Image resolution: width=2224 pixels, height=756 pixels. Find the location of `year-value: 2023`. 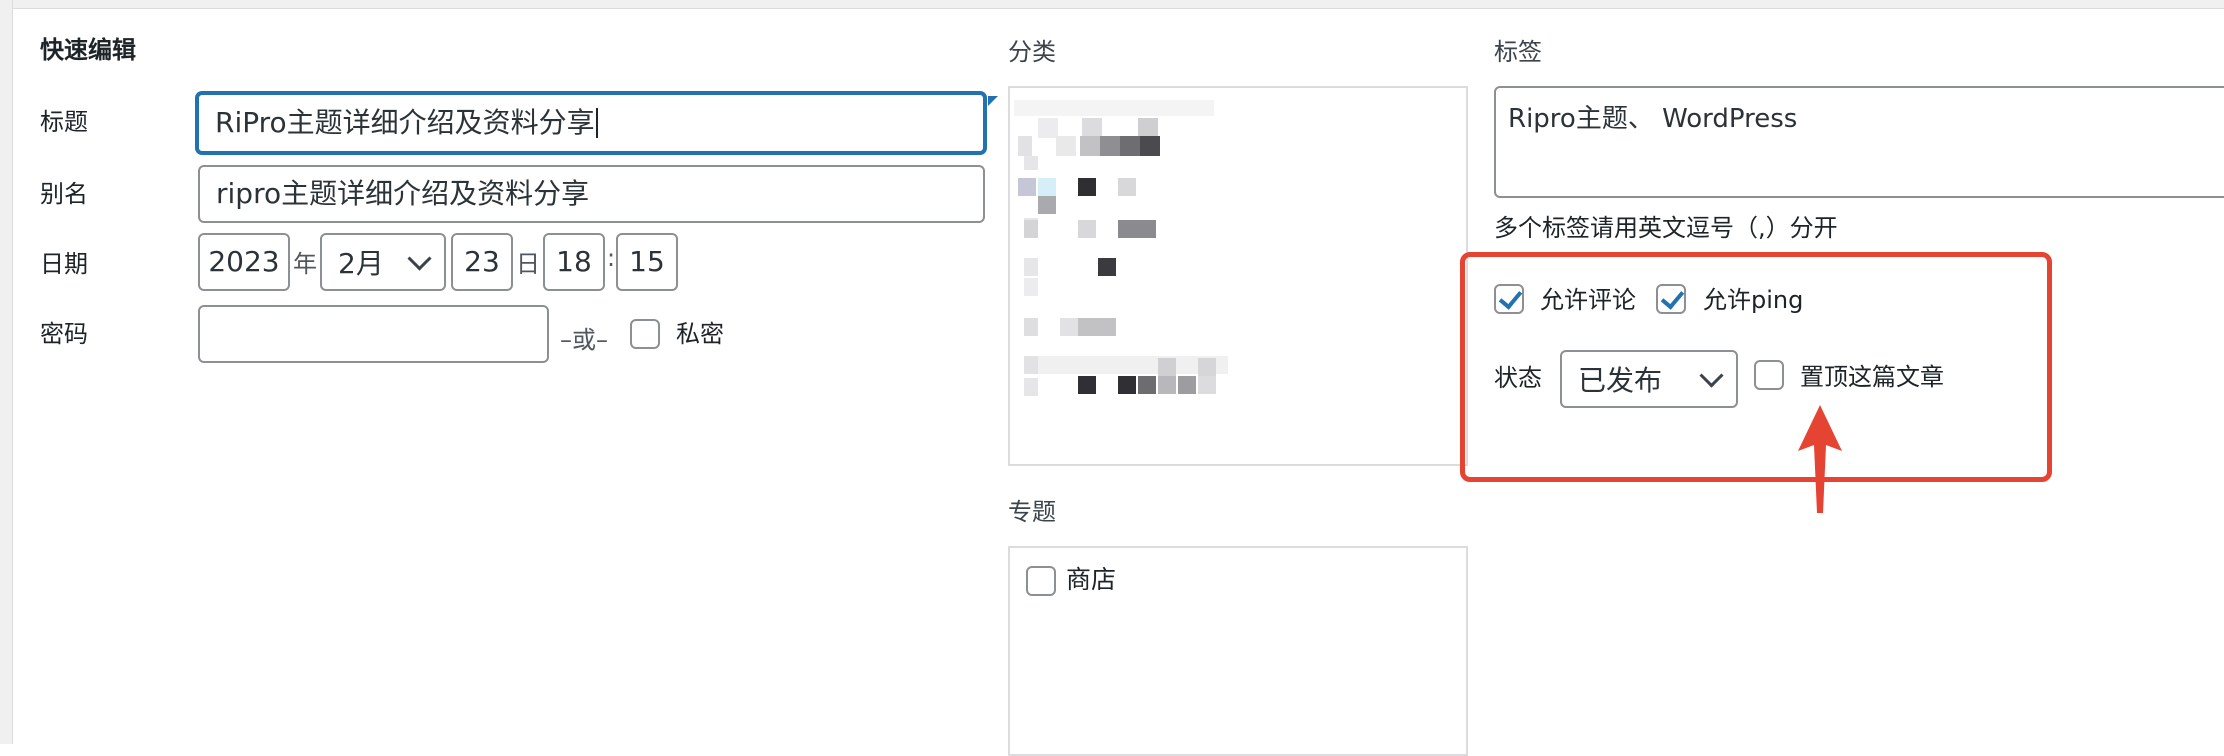

year-value: 2023 is located at coordinates (244, 261).